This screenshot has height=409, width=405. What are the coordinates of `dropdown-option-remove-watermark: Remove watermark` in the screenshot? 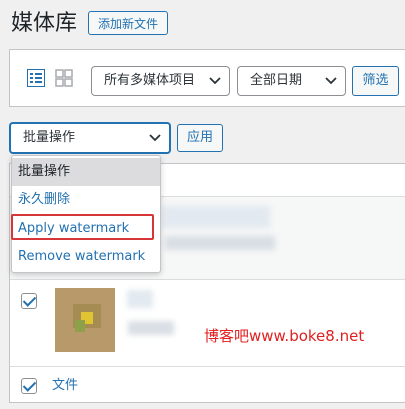 It's located at (86, 257).